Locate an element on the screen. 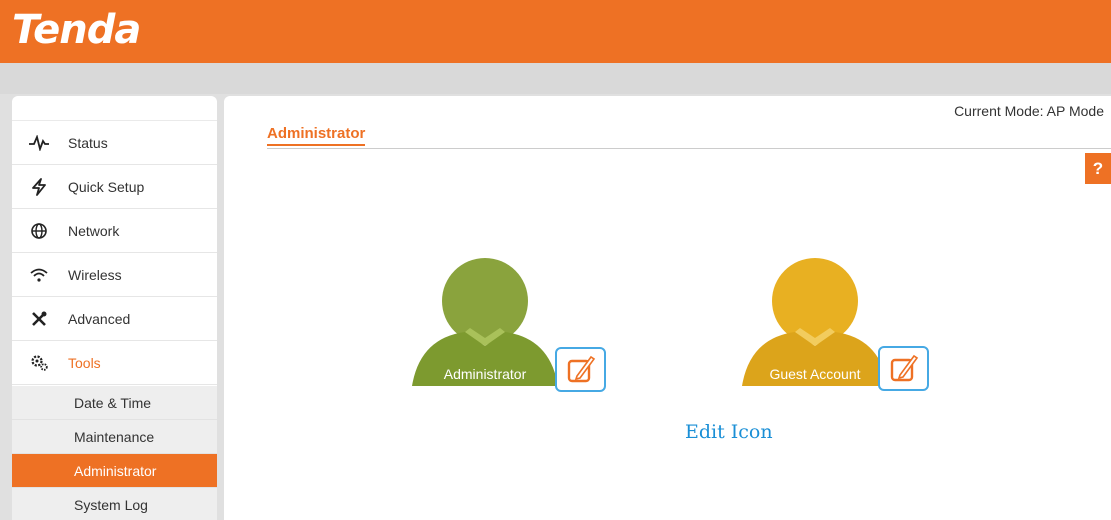 The width and height of the screenshot is (1111, 520). sidebar-item-label: Network is located at coordinates (94, 230).